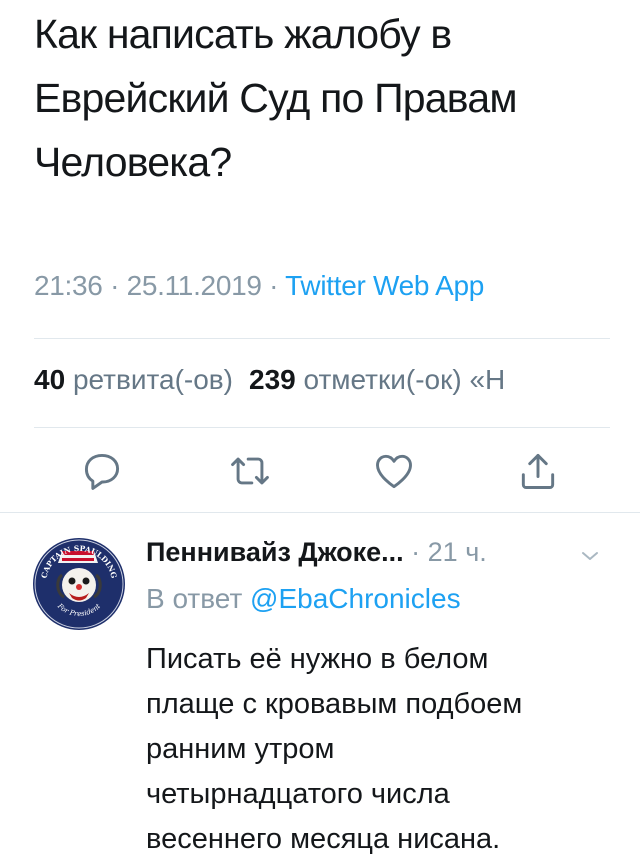  I want to click on likes-stat: 239 отметки(-ок), so click(355, 379).